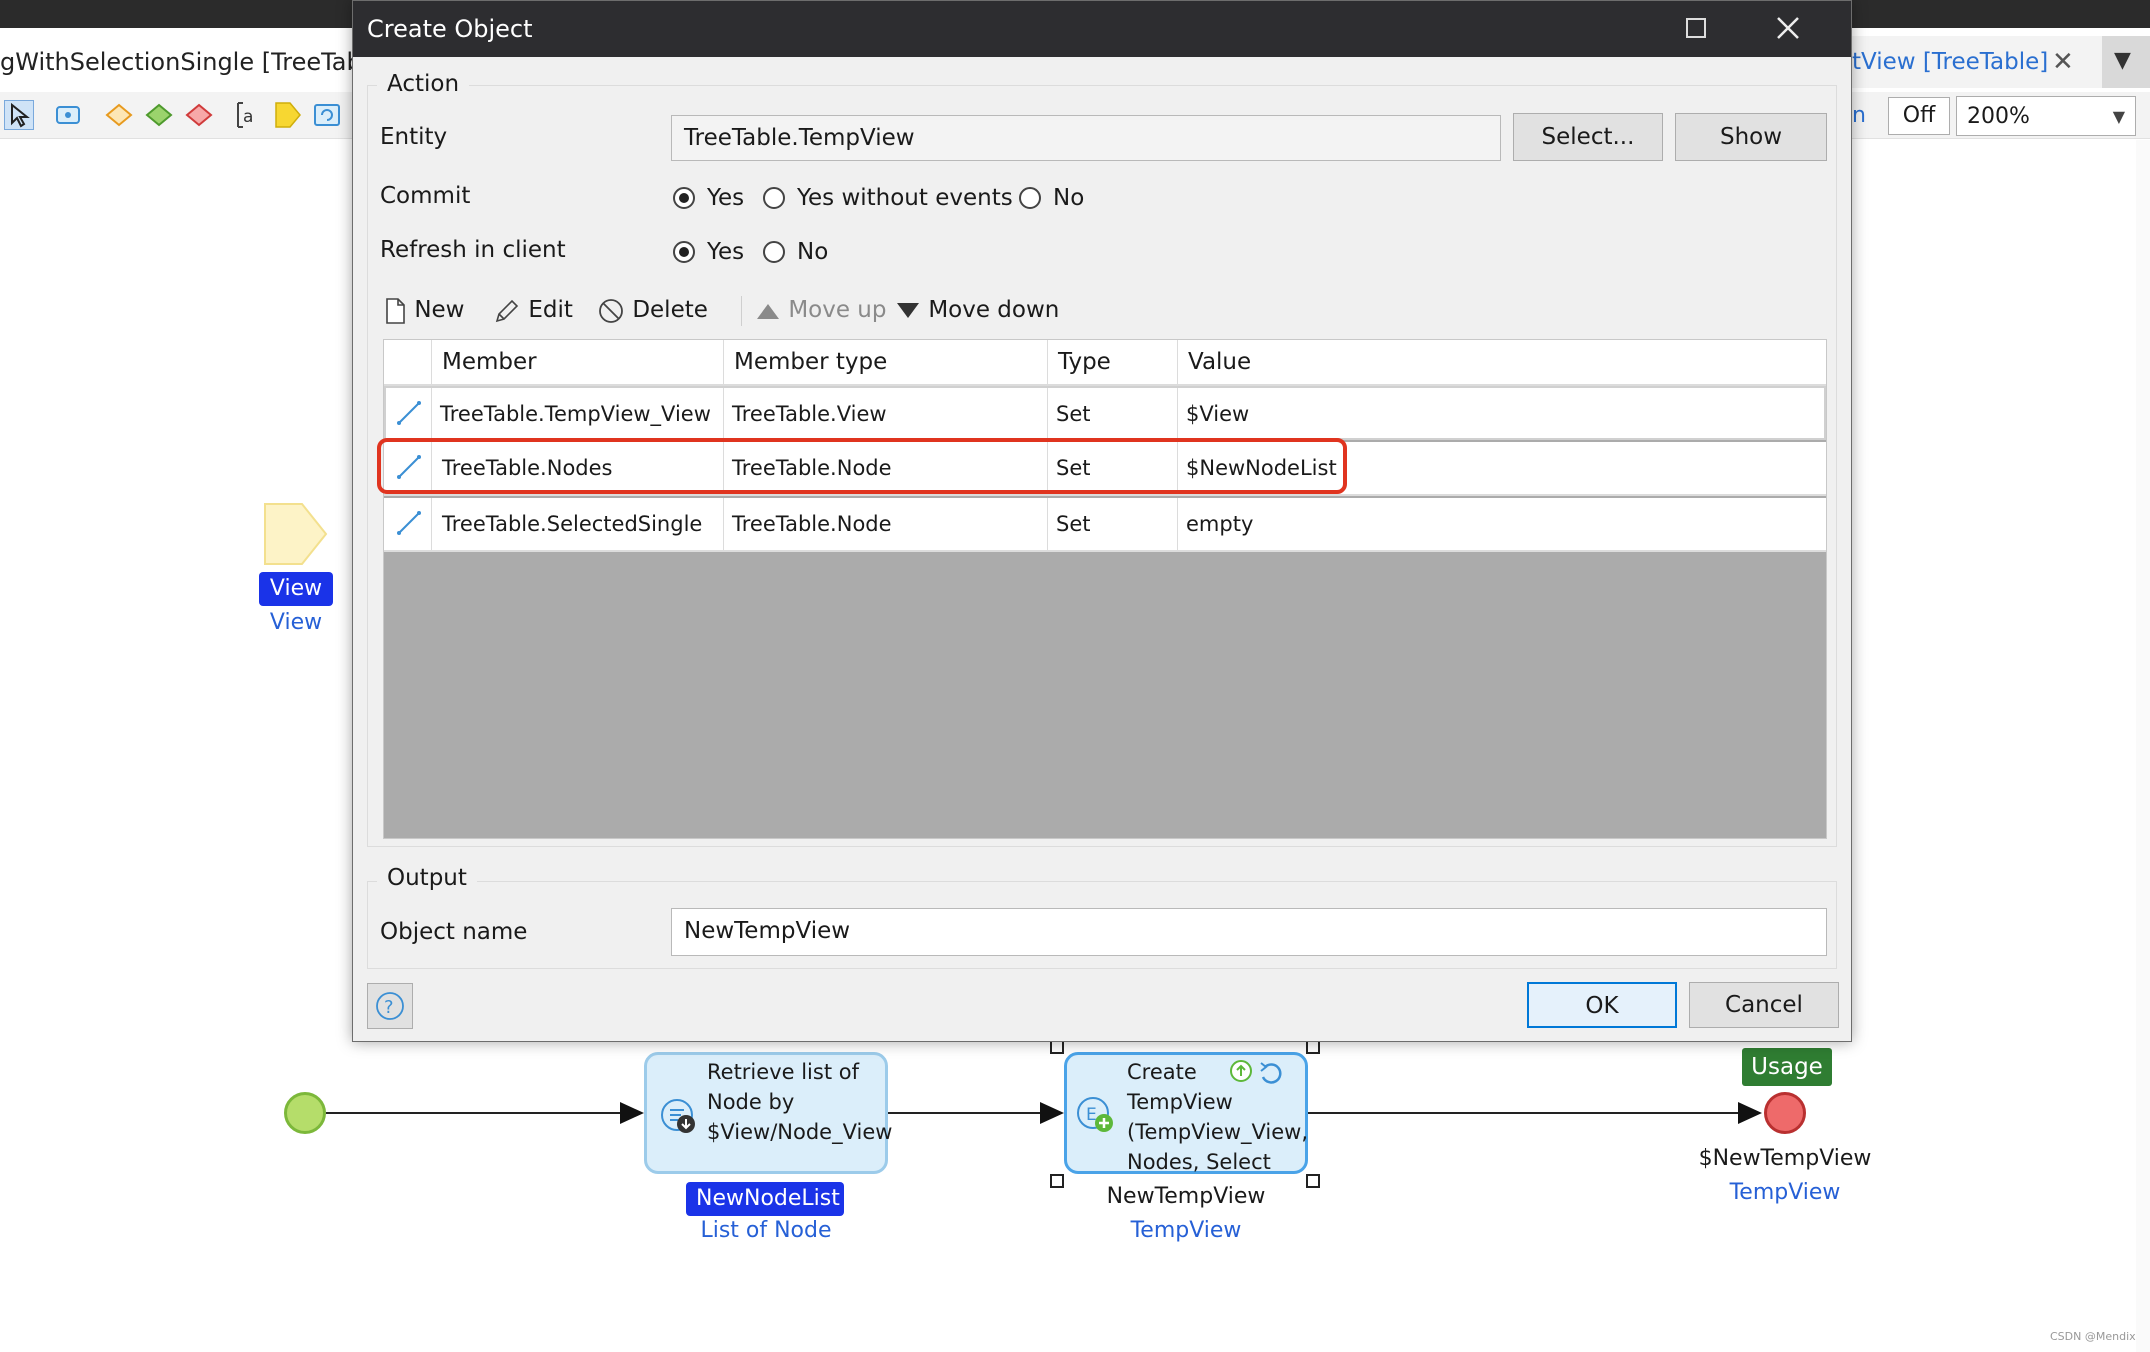  I want to click on header-icon-column, so click(408, 362).